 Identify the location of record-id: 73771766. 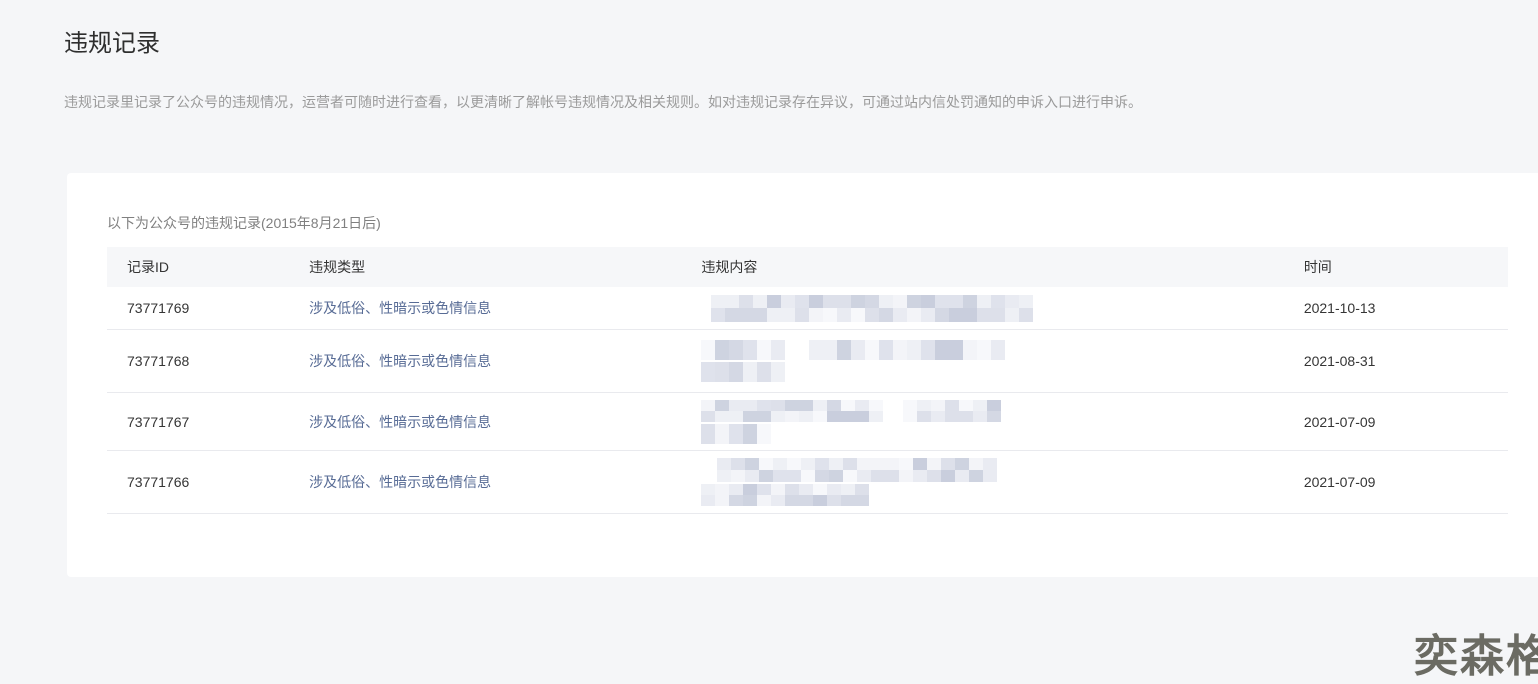
(198, 482).